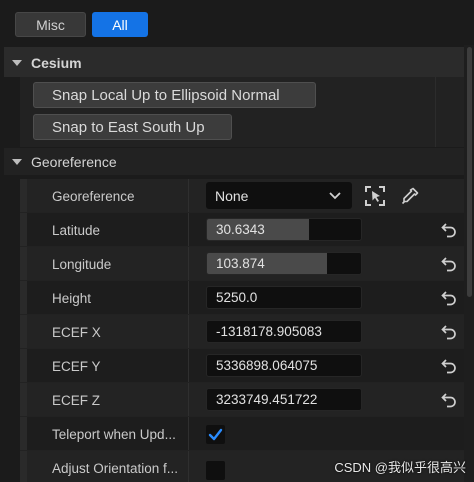  What do you see at coordinates (400, 467) in the screenshot?
I see `watermark-text: CSDN @我似乎很高兴` at bounding box center [400, 467].